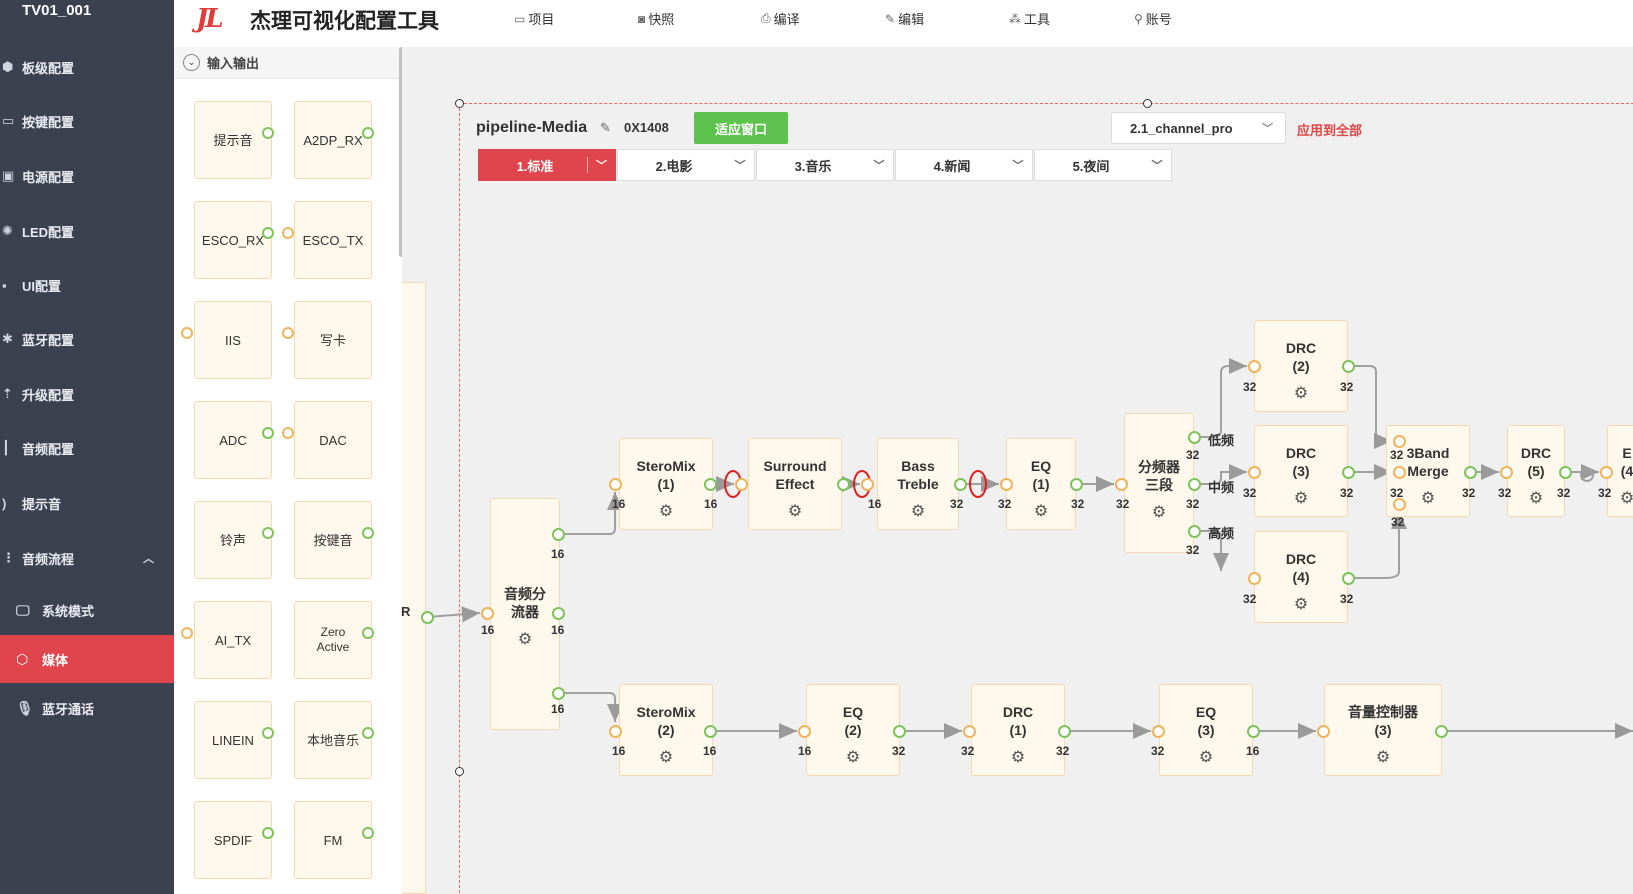 This screenshot has height=894, width=1633. I want to click on pipeline-node: SteroMix (1) ⚙, so click(666, 484).